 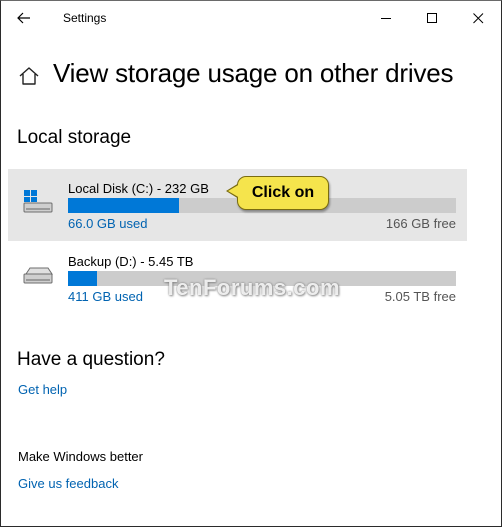 I want to click on close-button, so click(x=478, y=18).